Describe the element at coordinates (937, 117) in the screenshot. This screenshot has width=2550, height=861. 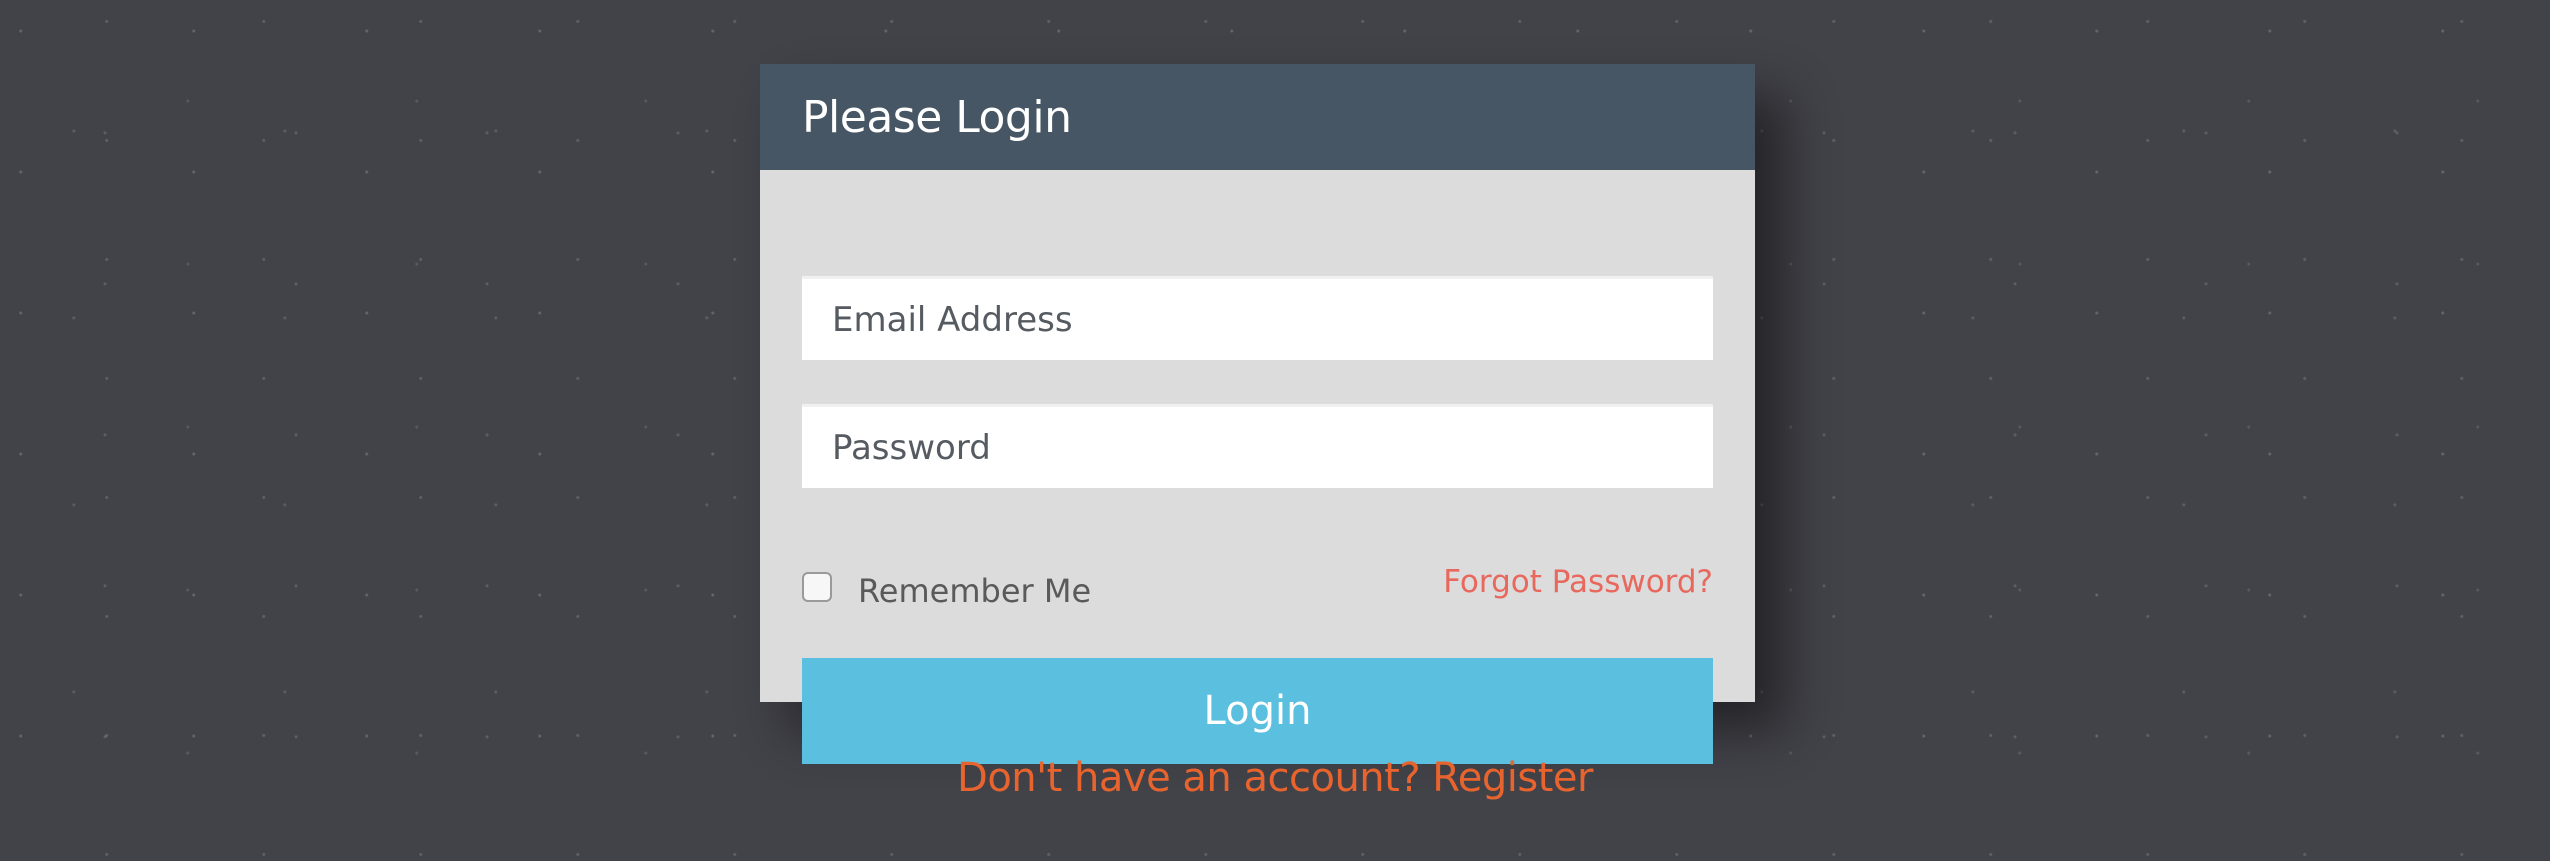
I see `panel-title: Please Login` at that location.